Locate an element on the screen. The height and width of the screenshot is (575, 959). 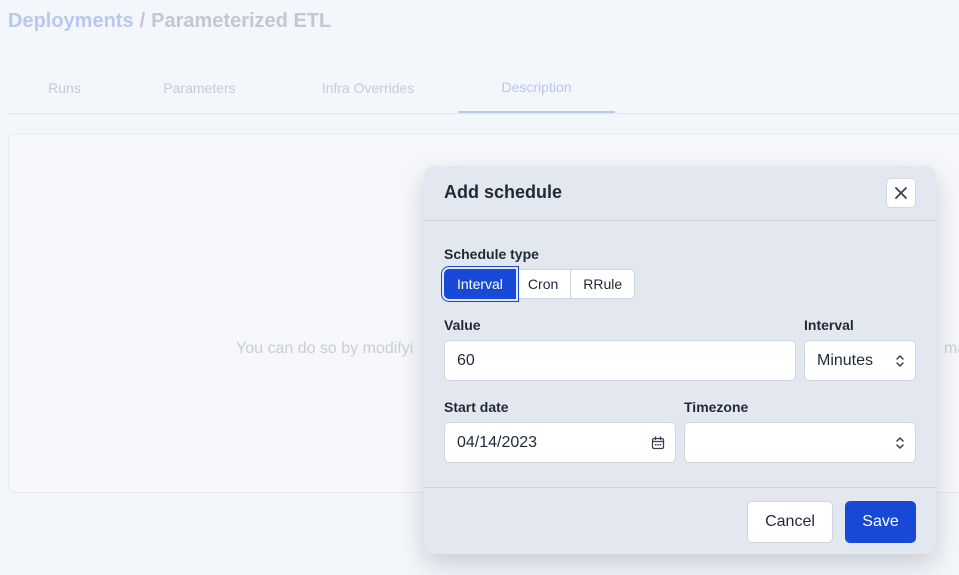
schedule-type-interval-button: Interval is located at coordinates (480, 284).